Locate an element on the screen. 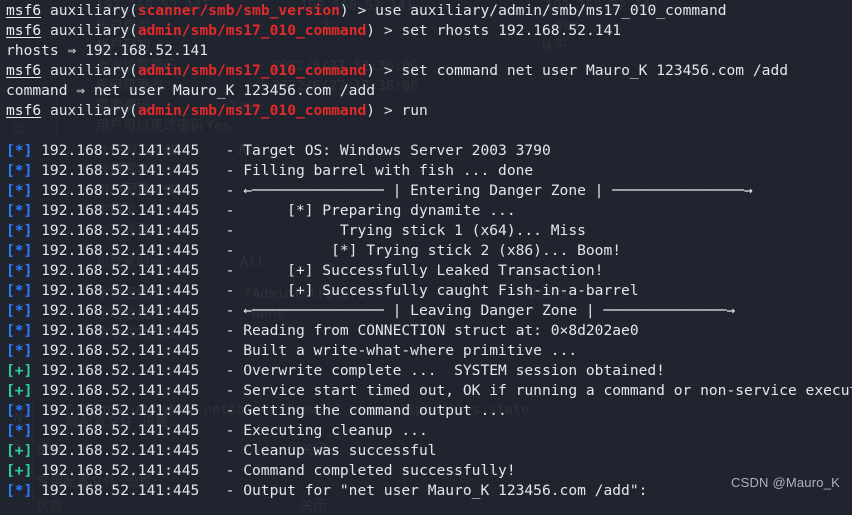 The width and height of the screenshot is (852, 515). module-path: scanner/smb/smb_version is located at coordinates (238, 10).